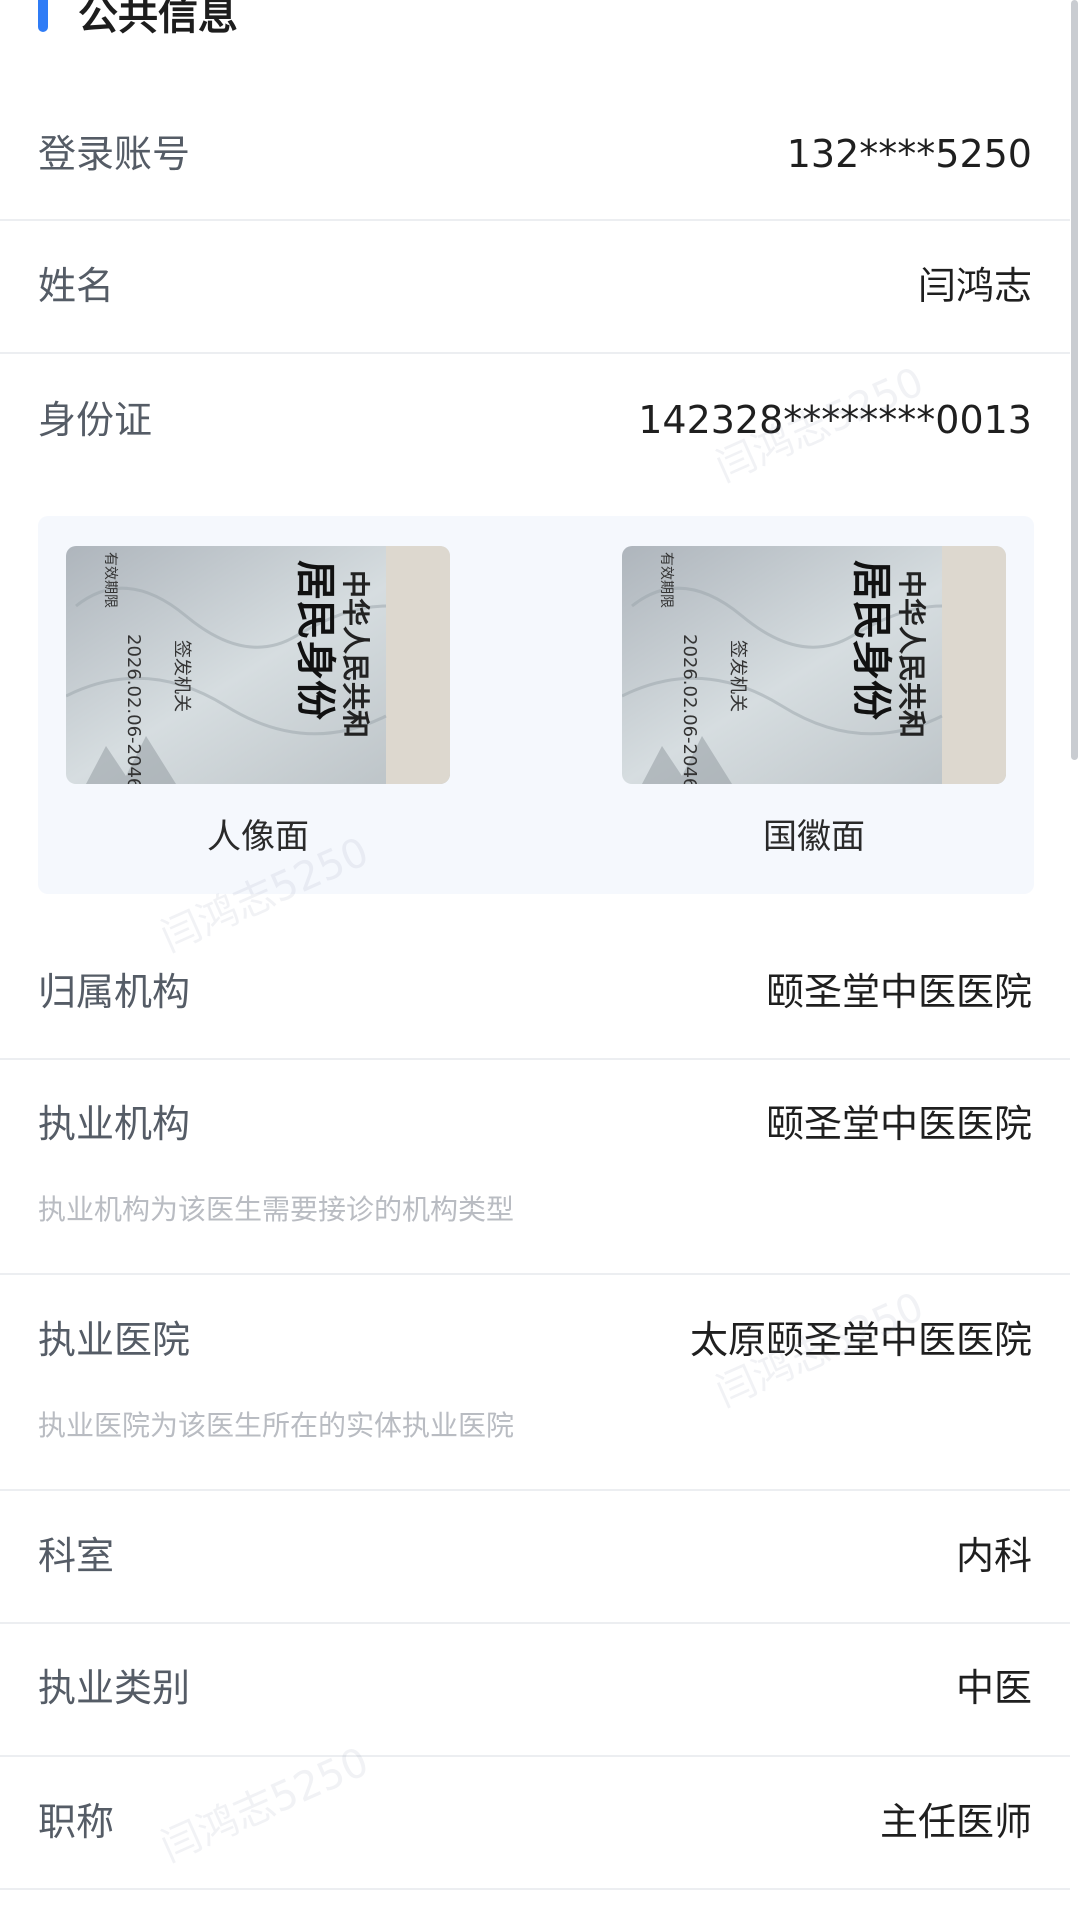 Image resolution: width=1080 pixels, height=1920 pixels. I want to click on practice-hospital-value: 太原颐圣堂中医医院, so click(860, 1340).